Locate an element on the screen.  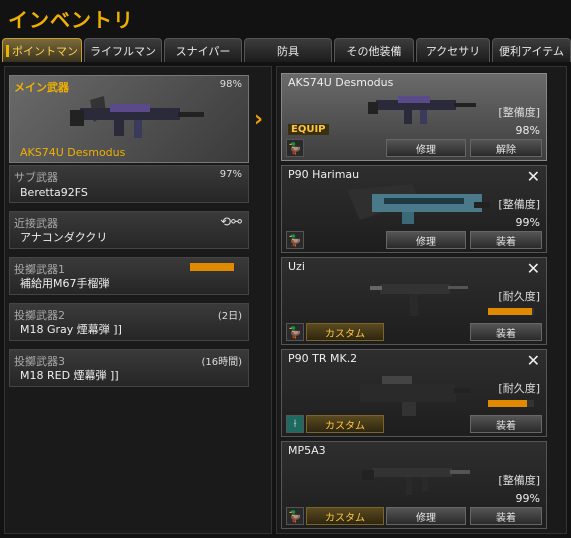
sub-weapon-slot: サブ武器 97% Beretta92FS is located at coordinates (129, 184).